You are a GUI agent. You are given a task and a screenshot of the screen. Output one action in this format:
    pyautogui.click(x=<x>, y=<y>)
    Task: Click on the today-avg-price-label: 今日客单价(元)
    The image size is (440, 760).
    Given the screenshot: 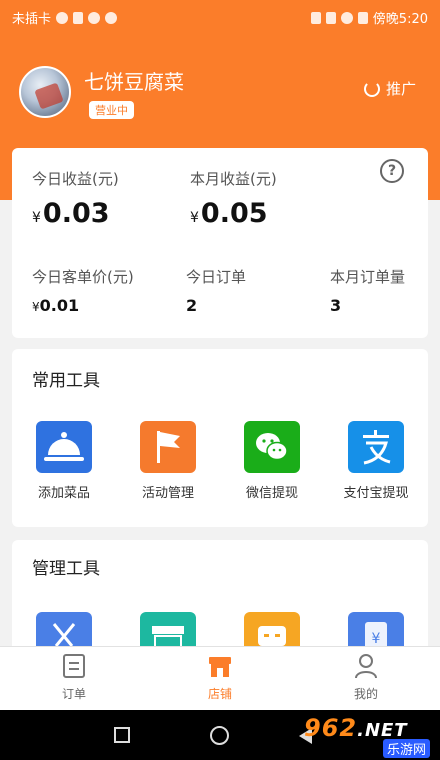 What is the action you would take?
    pyautogui.click(x=83, y=277)
    